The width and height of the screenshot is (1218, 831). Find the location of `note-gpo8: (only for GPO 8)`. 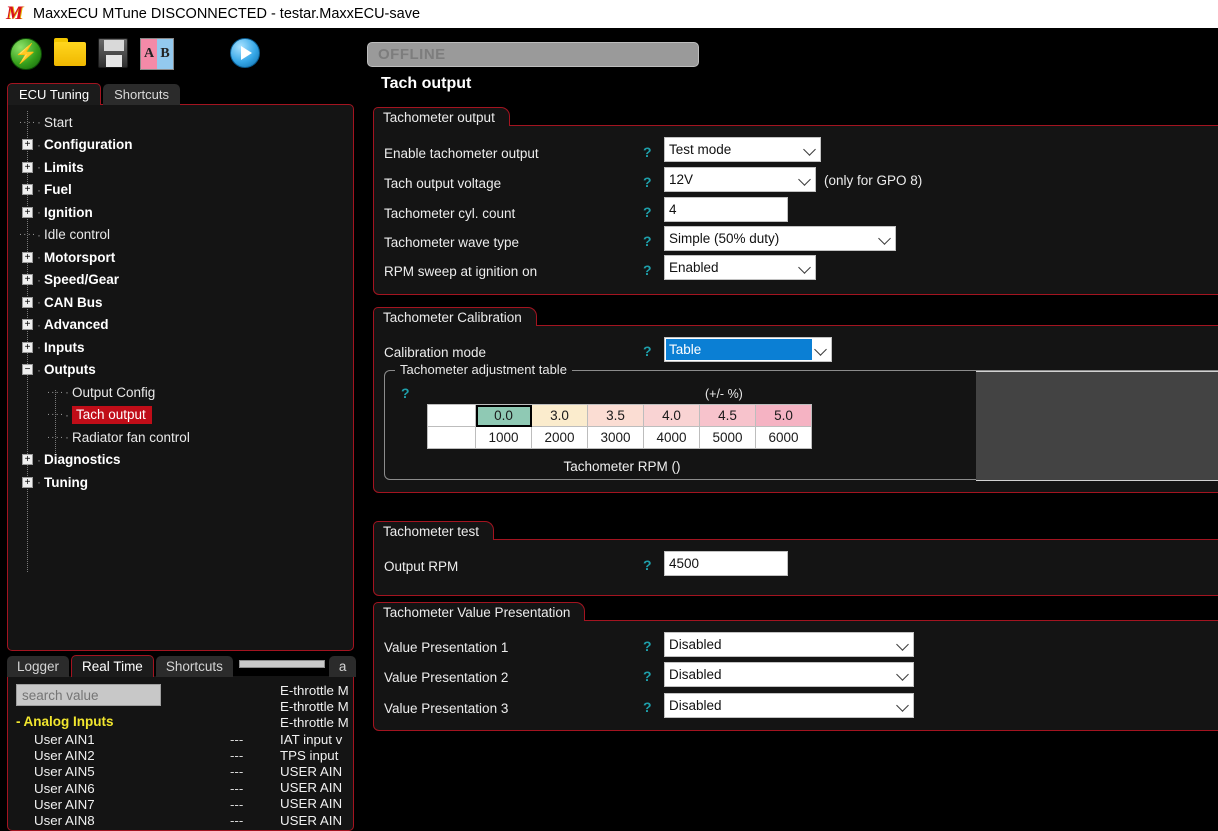

note-gpo8: (only for GPO 8) is located at coordinates (873, 180).